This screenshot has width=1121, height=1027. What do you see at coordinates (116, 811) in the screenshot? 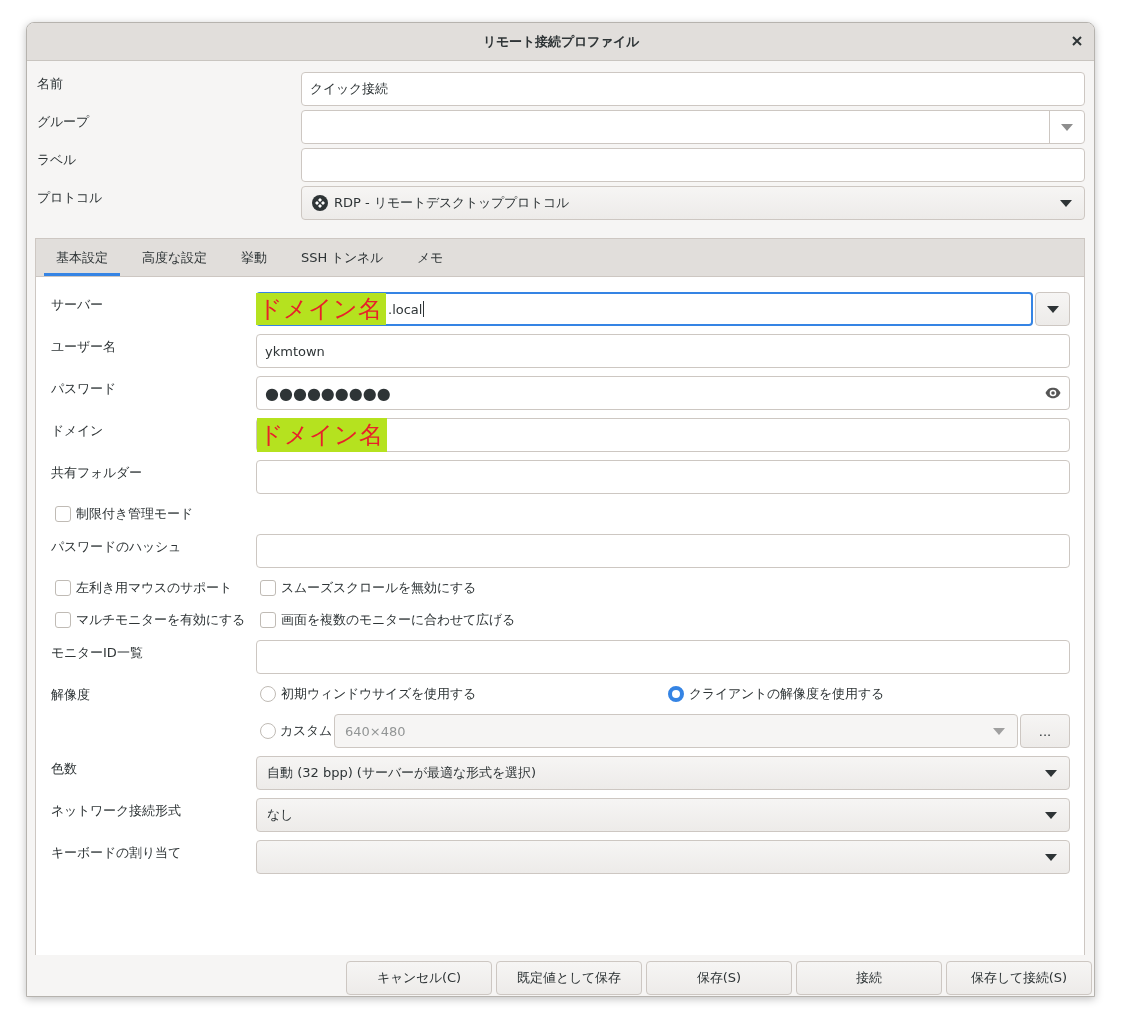
I see `field-label: ネットワーク接続形式` at bounding box center [116, 811].